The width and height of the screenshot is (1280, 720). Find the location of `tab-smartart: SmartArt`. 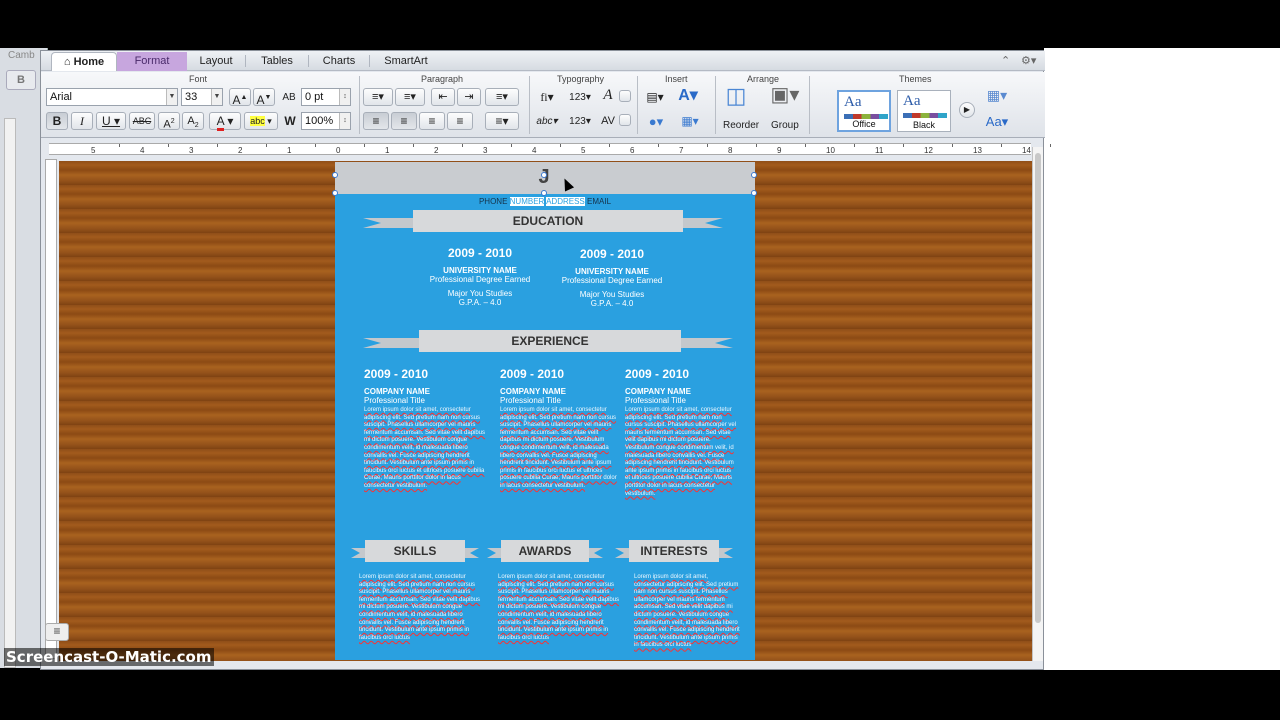

tab-smartart: SmartArt is located at coordinates (406, 61).